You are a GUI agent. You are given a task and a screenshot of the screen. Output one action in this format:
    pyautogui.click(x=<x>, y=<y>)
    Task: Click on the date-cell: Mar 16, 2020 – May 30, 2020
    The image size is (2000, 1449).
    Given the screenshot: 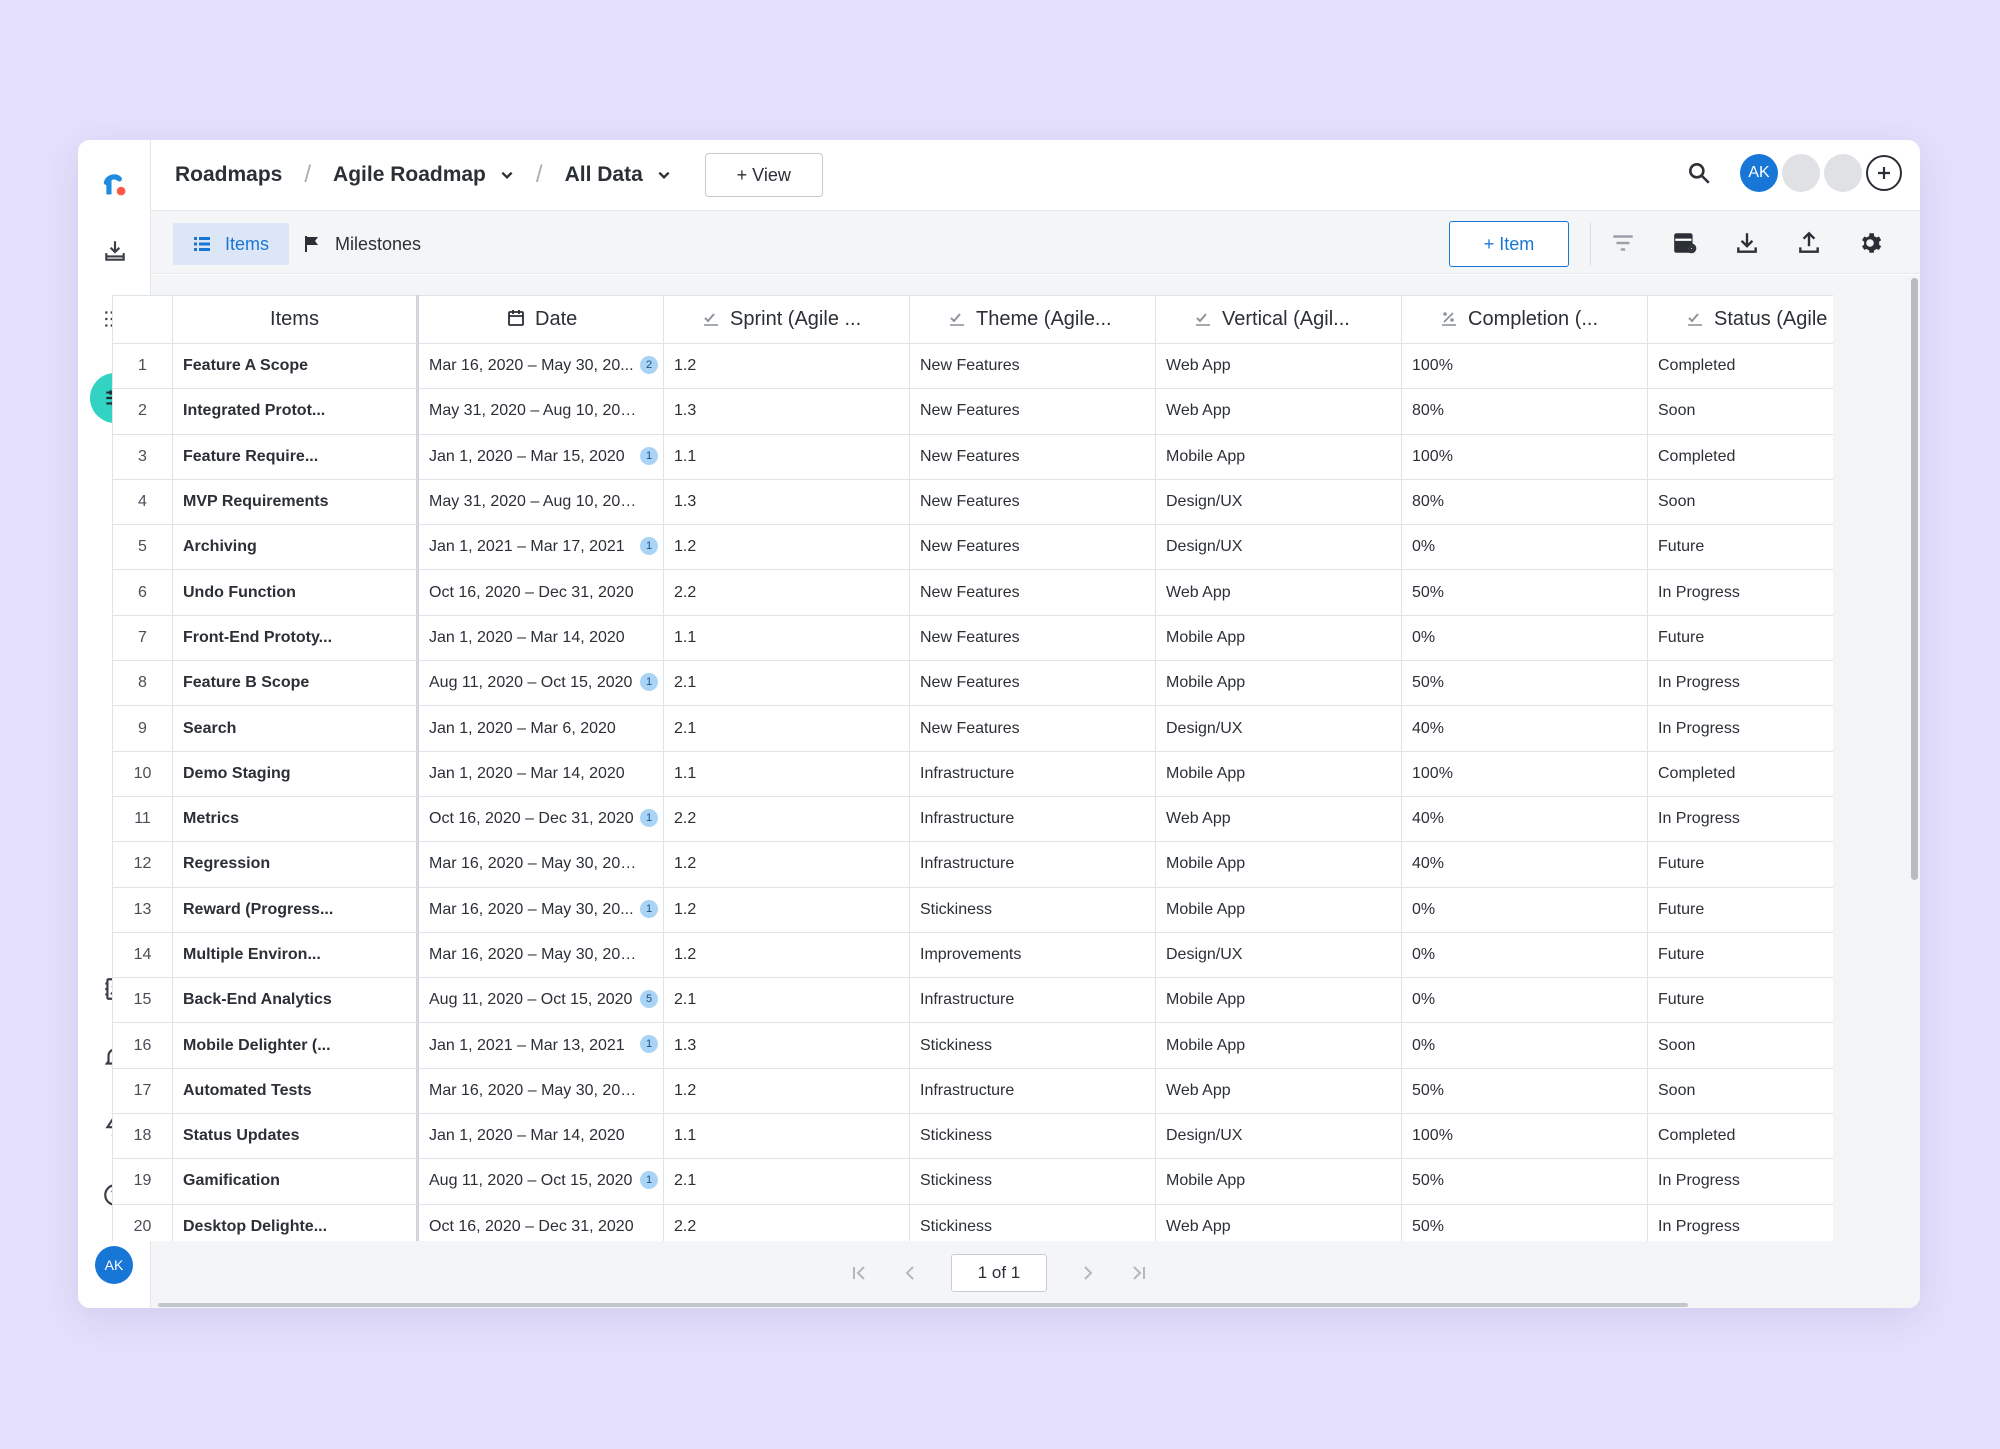 What is the action you would take?
    pyautogui.click(x=540, y=955)
    